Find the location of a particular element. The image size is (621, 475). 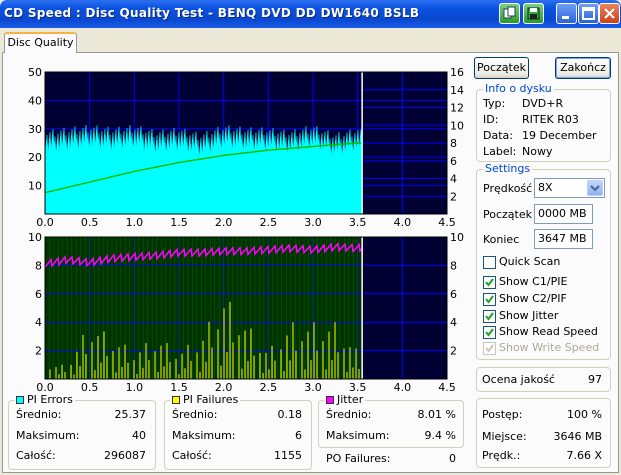

end-input: 3647 MB is located at coordinates (563, 239).